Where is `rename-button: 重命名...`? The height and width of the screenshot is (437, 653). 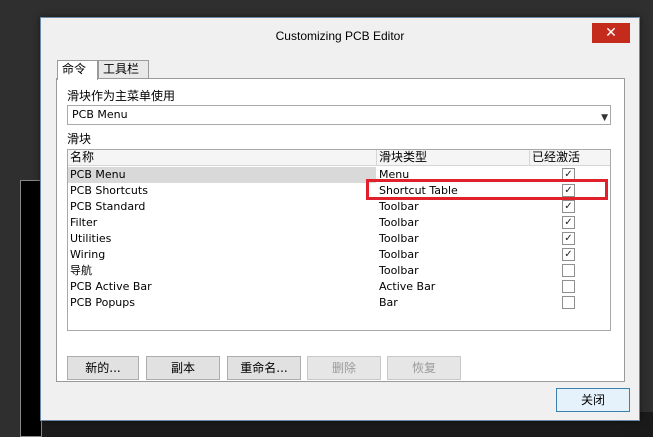 rename-button: 重命名... is located at coordinates (264, 368).